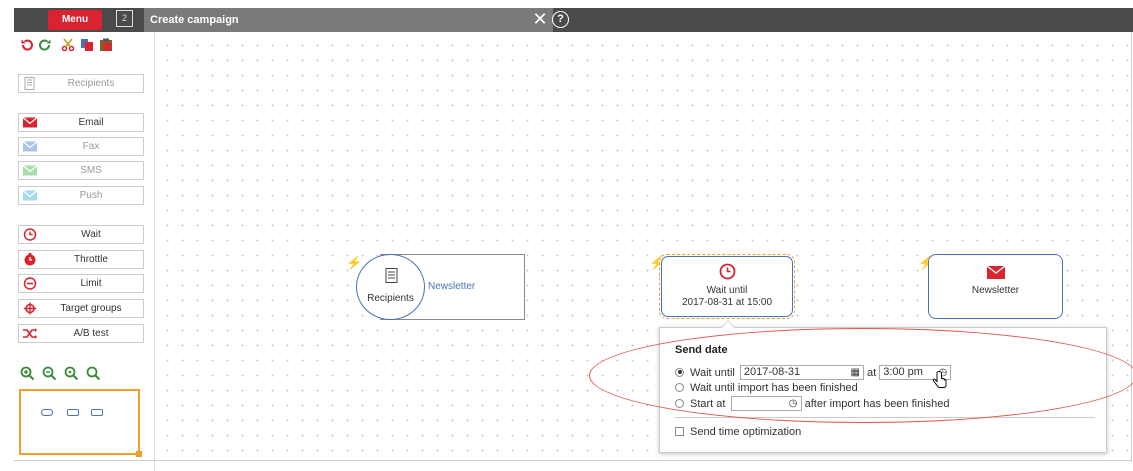 The height and width of the screenshot is (471, 1133). I want to click on crosshair-icon, so click(30, 308).